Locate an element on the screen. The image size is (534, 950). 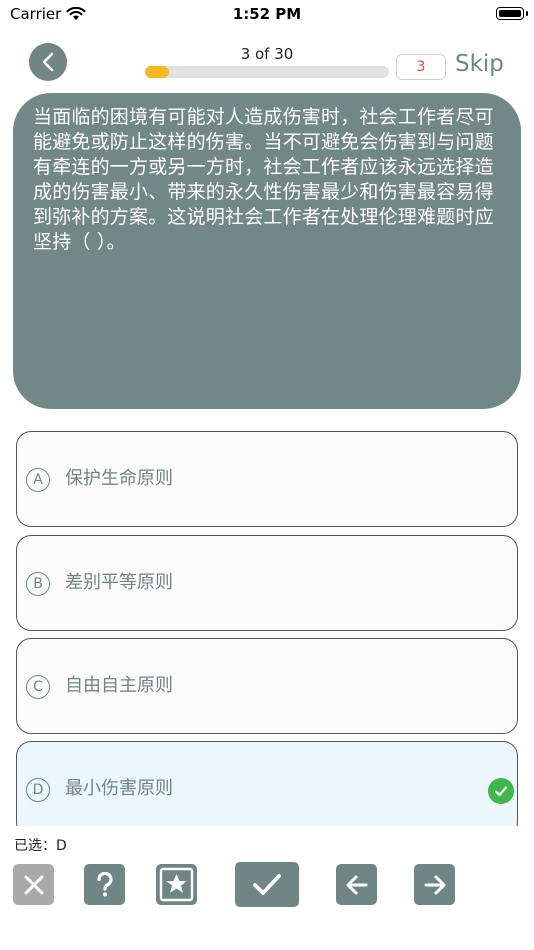
back-button is located at coordinates (48, 62).